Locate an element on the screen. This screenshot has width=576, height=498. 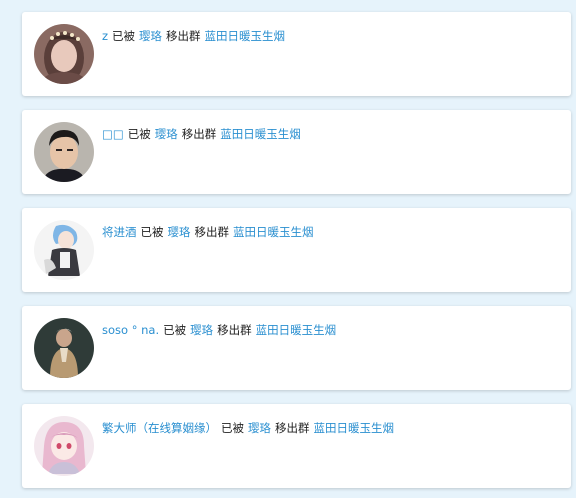
notification-text: z 已被 璎珞 移出群 蓝田日暖玉生烟 is located at coordinates (193, 36).